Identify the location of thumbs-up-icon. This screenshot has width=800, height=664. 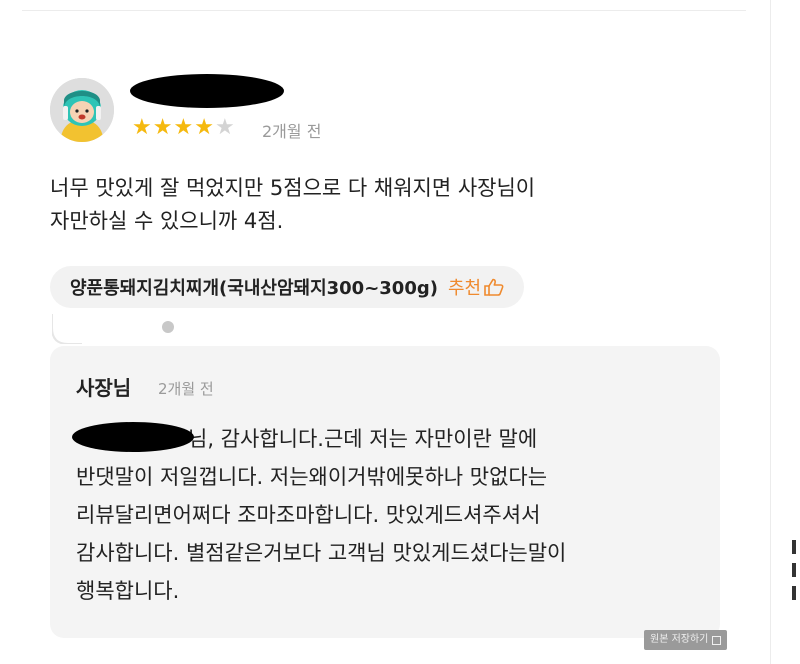
(494, 287).